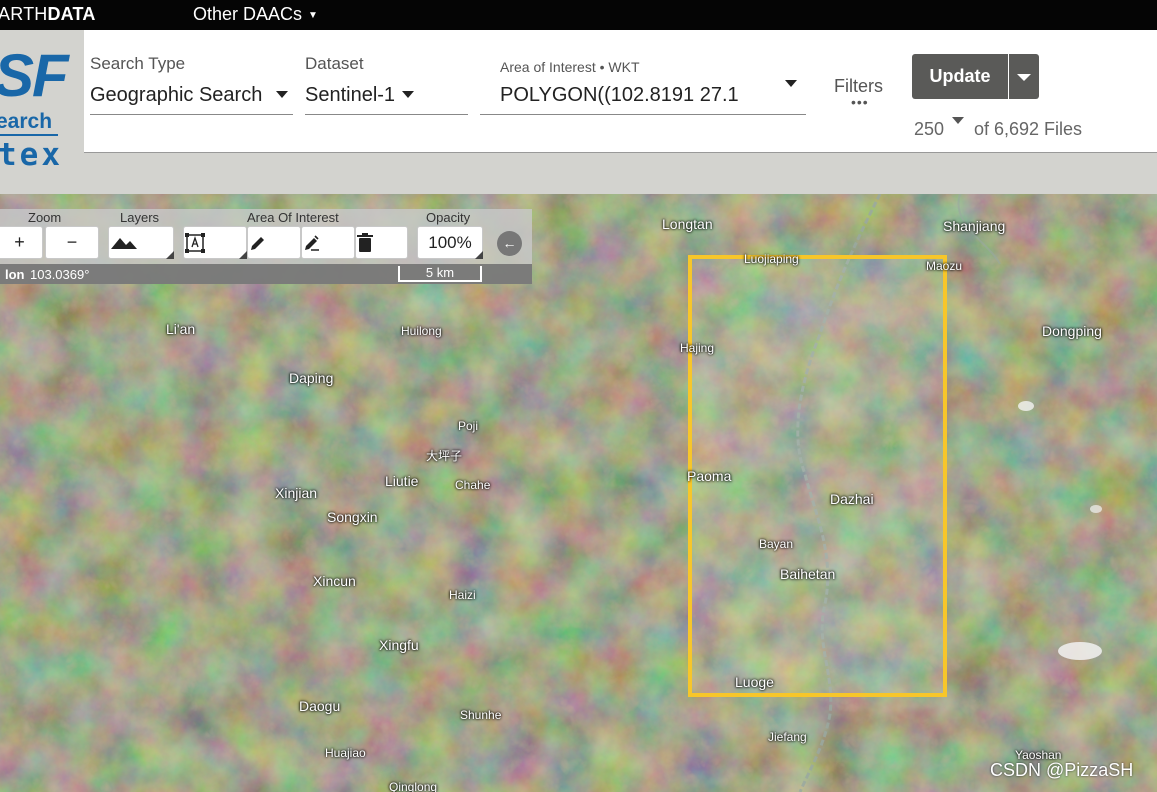 Image resolution: width=1157 pixels, height=792 pixels. What do you see at coordinates (444, 456) in the screenshot?
I see `map-place-label: 大坪子` at bounding box center [444, 456].